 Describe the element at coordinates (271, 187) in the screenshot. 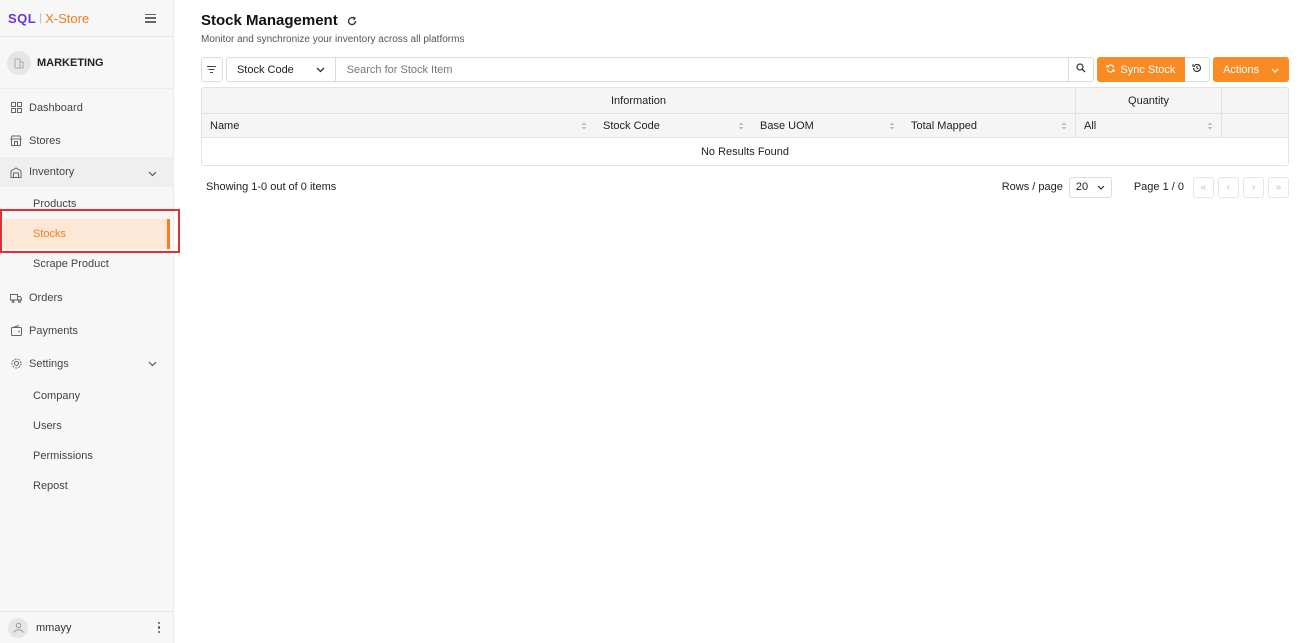

I see `showing-count: Showing 1-0 out of 0 items` at that location.